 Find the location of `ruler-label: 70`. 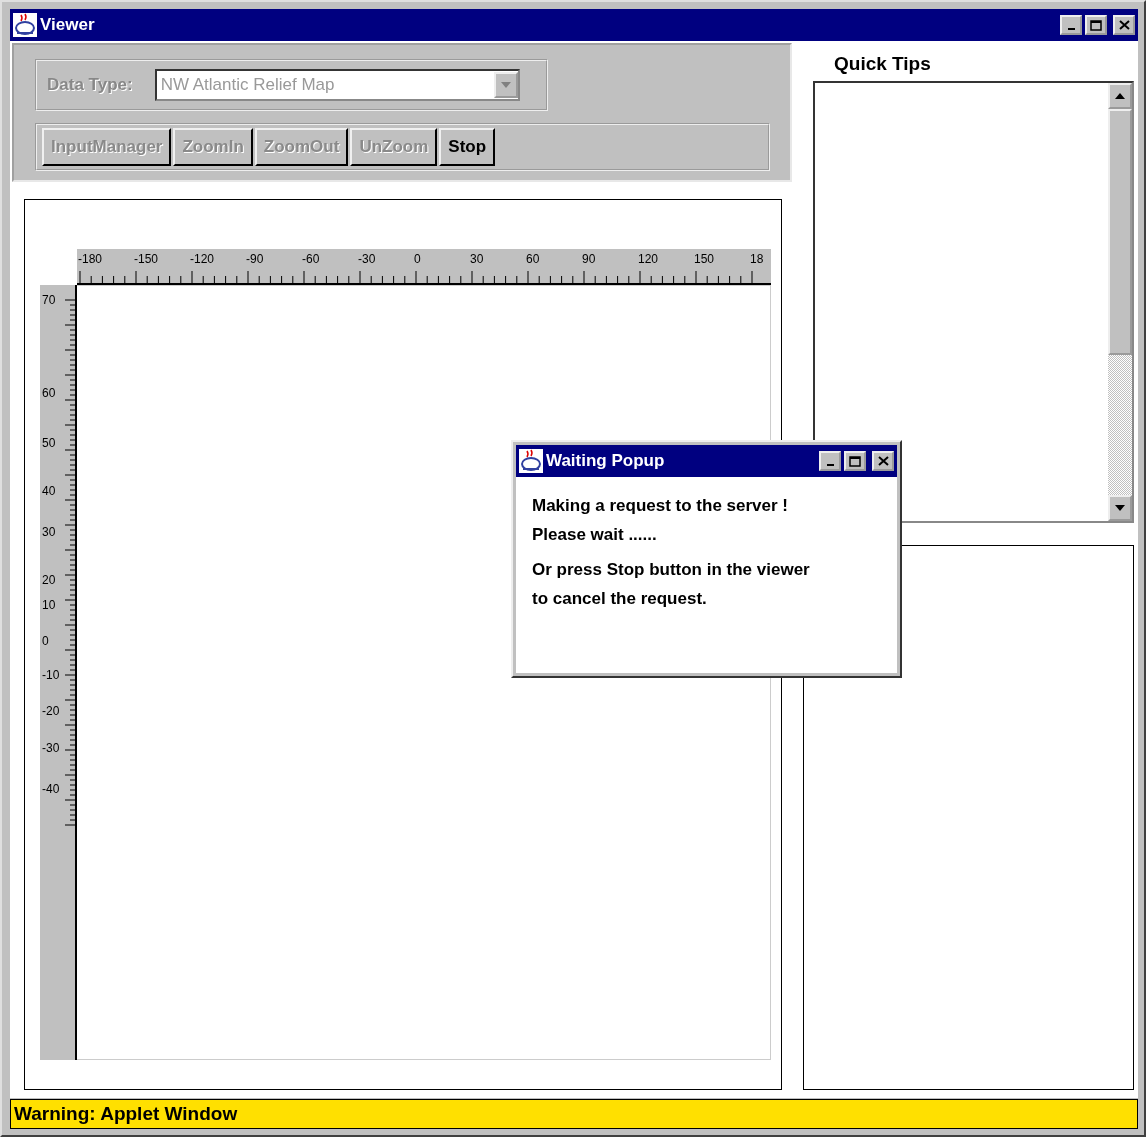

ruler-label: 70 is located at coordinates (49, 300).